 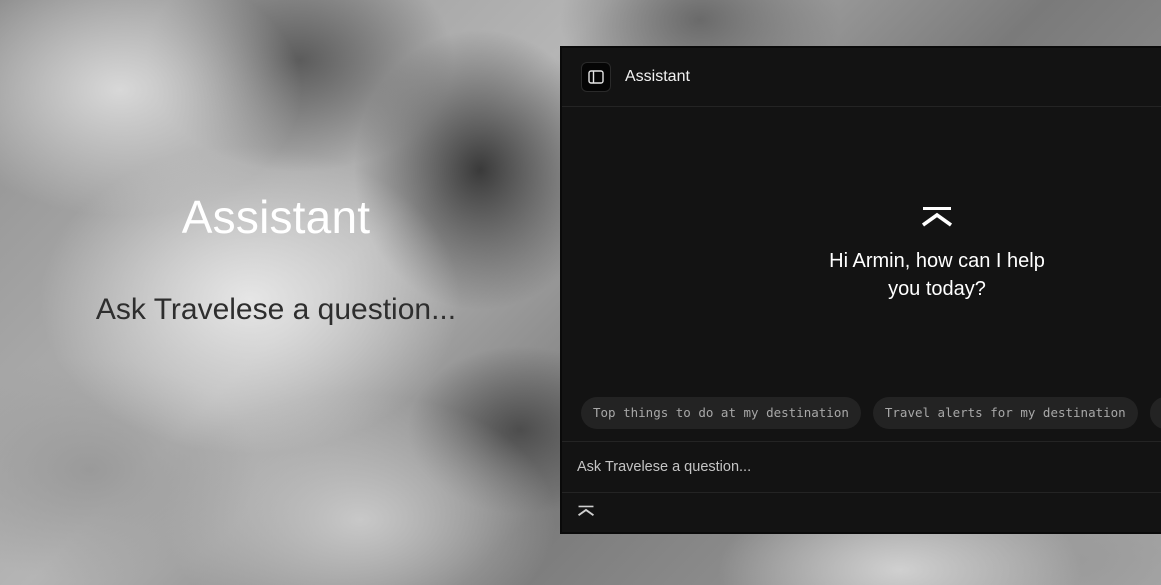 What do you see at coordinates (657, 76) in the screenshot?
I see `panel-title: Assistant` at bounding box center [657, 76].